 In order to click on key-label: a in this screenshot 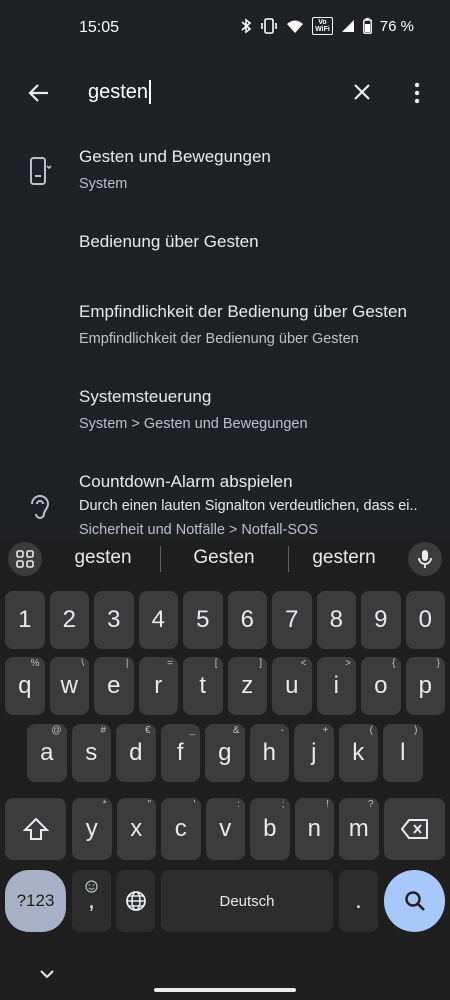, I will do `click(47, 752)`.